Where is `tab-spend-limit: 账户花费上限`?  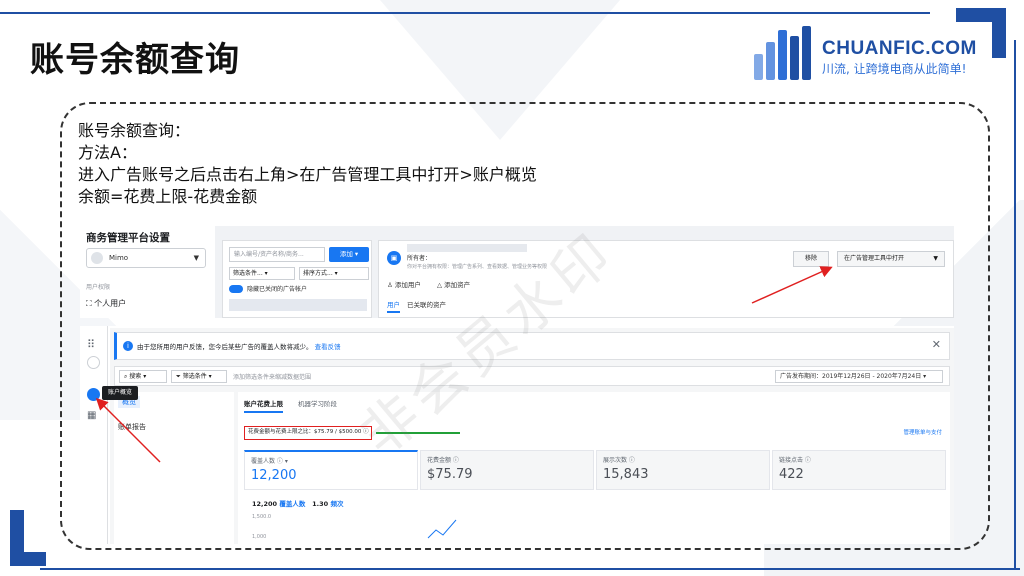
tab-spend-limit: 账户花费上限 is located at coordinates (263, 405).